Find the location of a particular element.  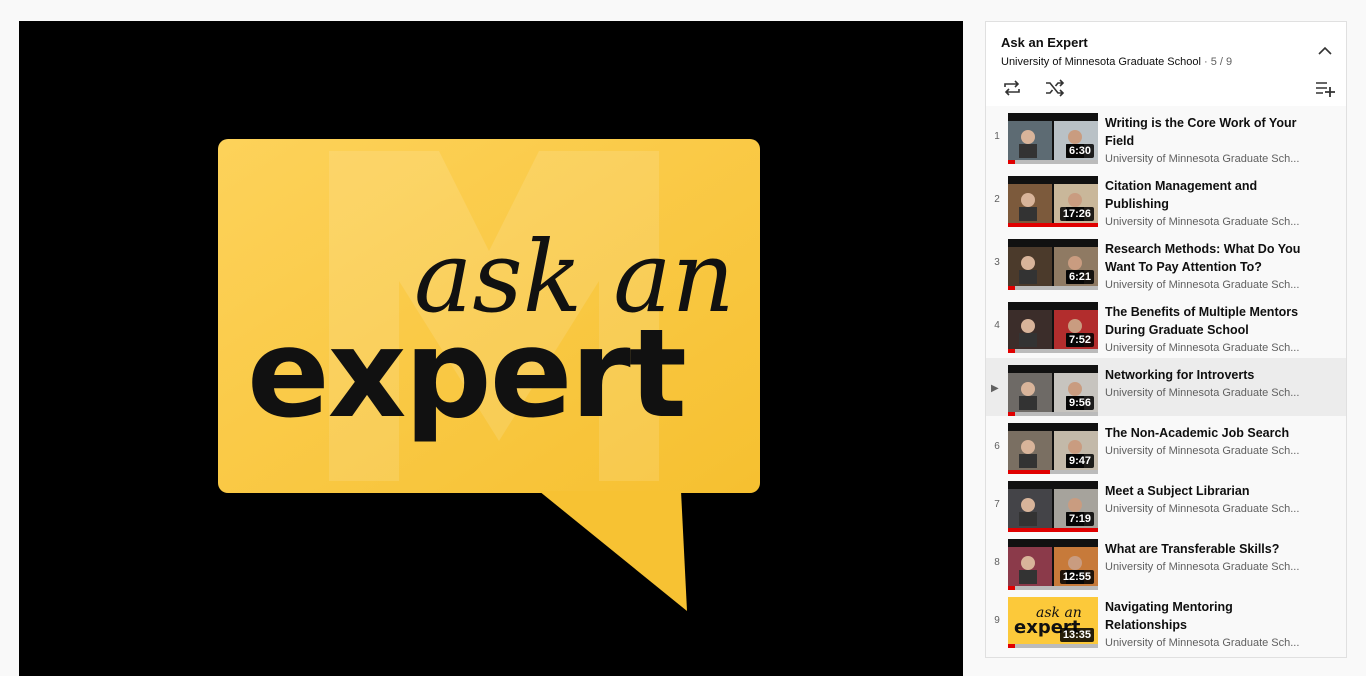

video-thumbnail: ask an expert 13:35 is located at coordinates (1053, 622).